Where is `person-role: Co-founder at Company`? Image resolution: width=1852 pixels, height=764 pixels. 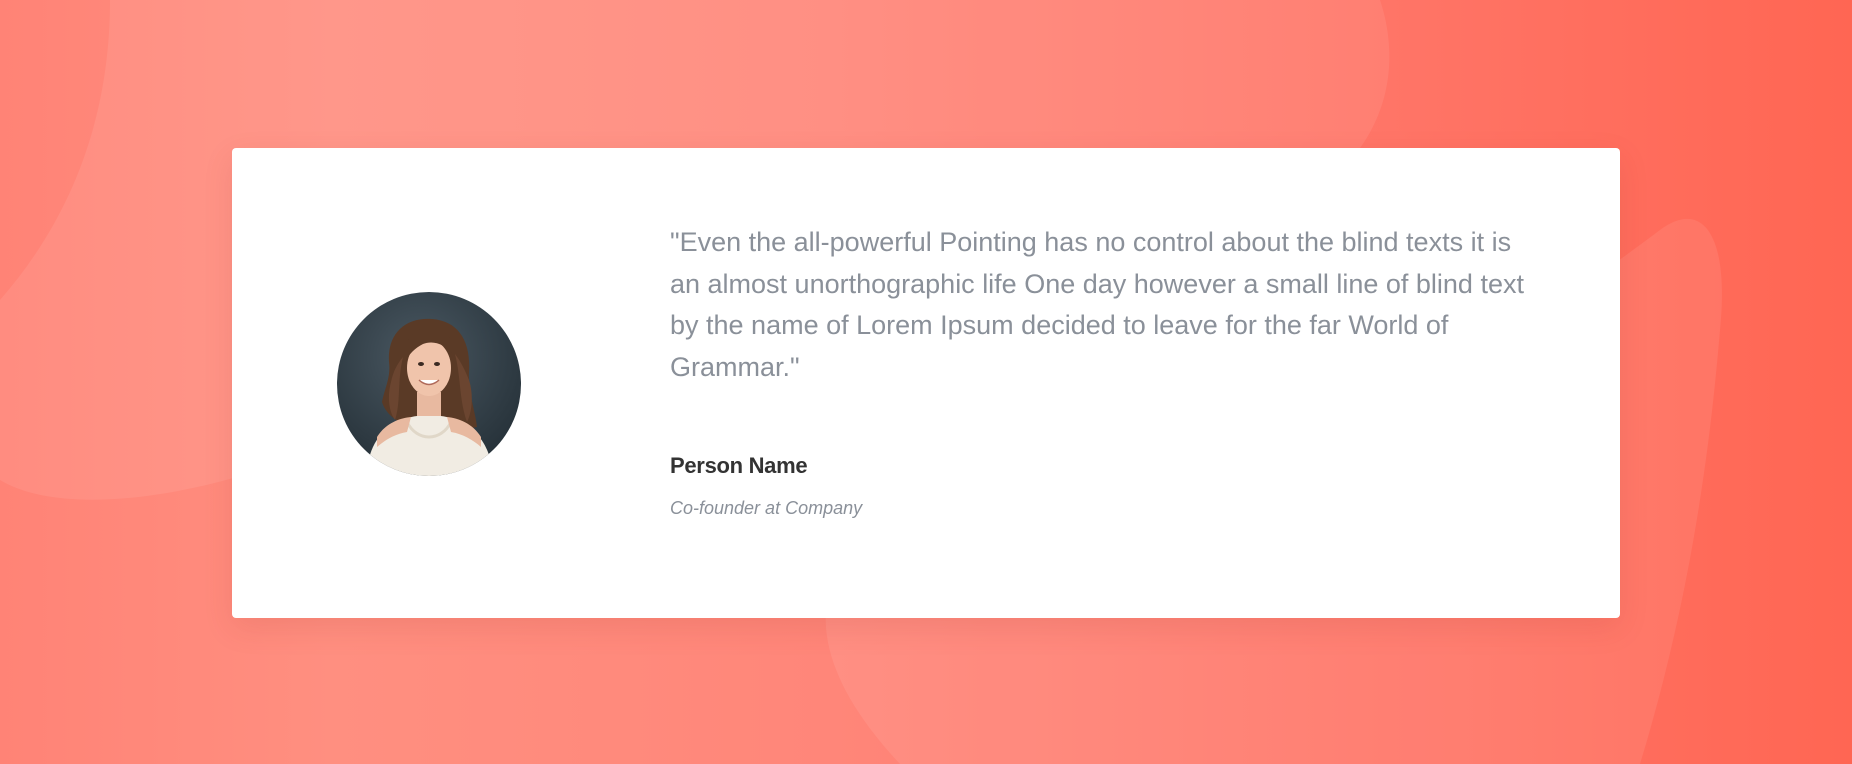
person-role: Co-founder at Company is located at coordinates (766, 508).